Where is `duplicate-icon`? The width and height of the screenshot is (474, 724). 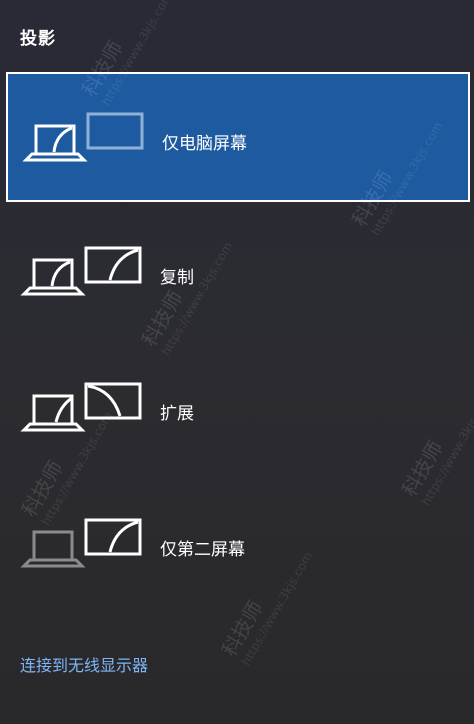
duplicate-icon is located at coordinates (81, 271).